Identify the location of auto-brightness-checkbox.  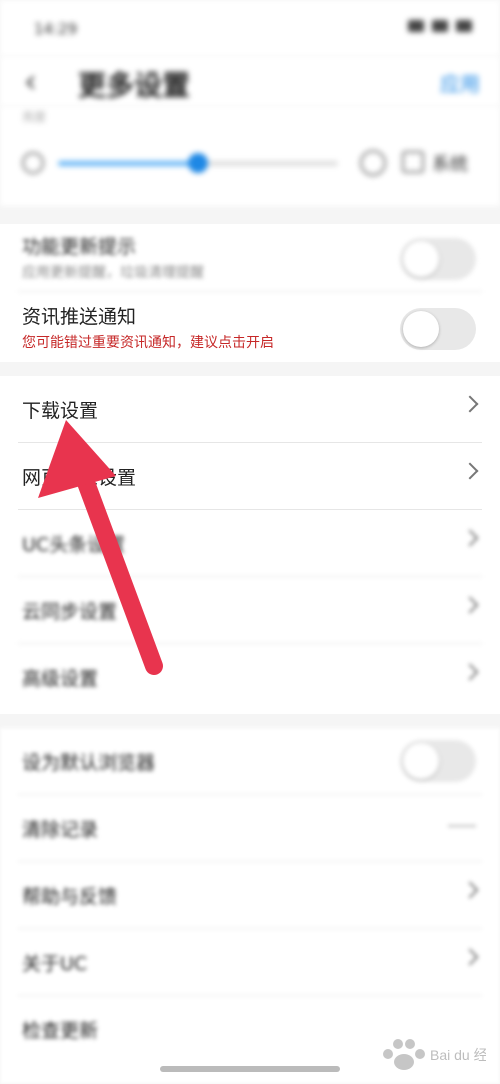
(413, 162).